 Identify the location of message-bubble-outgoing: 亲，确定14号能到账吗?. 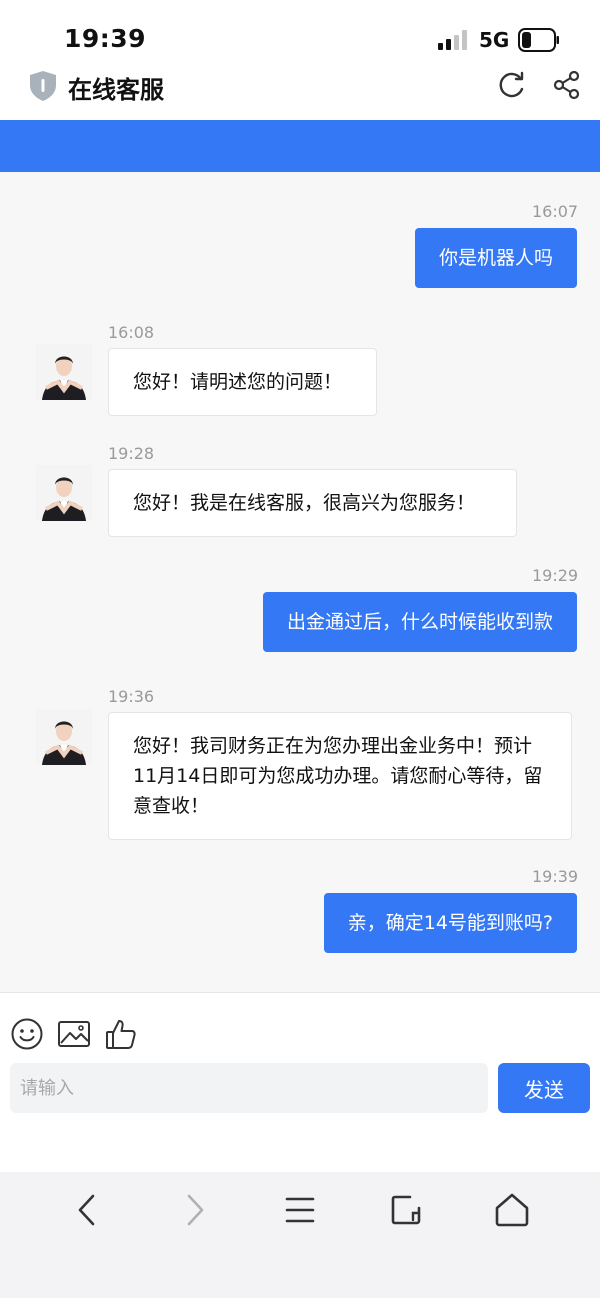
(450, 923).